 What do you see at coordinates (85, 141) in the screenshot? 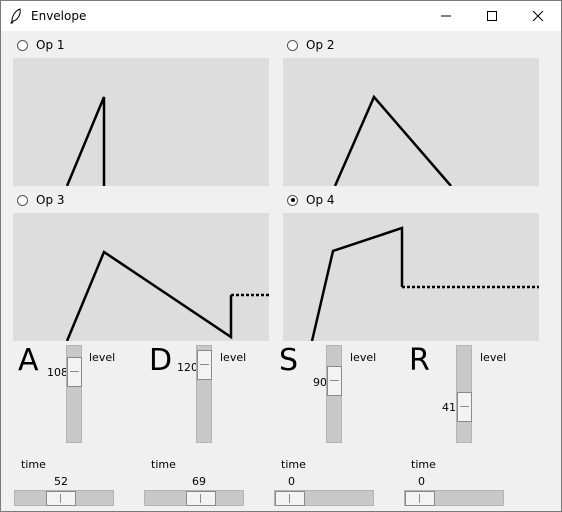
I see `op1-envelope-graph` at bounding box center [85, 141].